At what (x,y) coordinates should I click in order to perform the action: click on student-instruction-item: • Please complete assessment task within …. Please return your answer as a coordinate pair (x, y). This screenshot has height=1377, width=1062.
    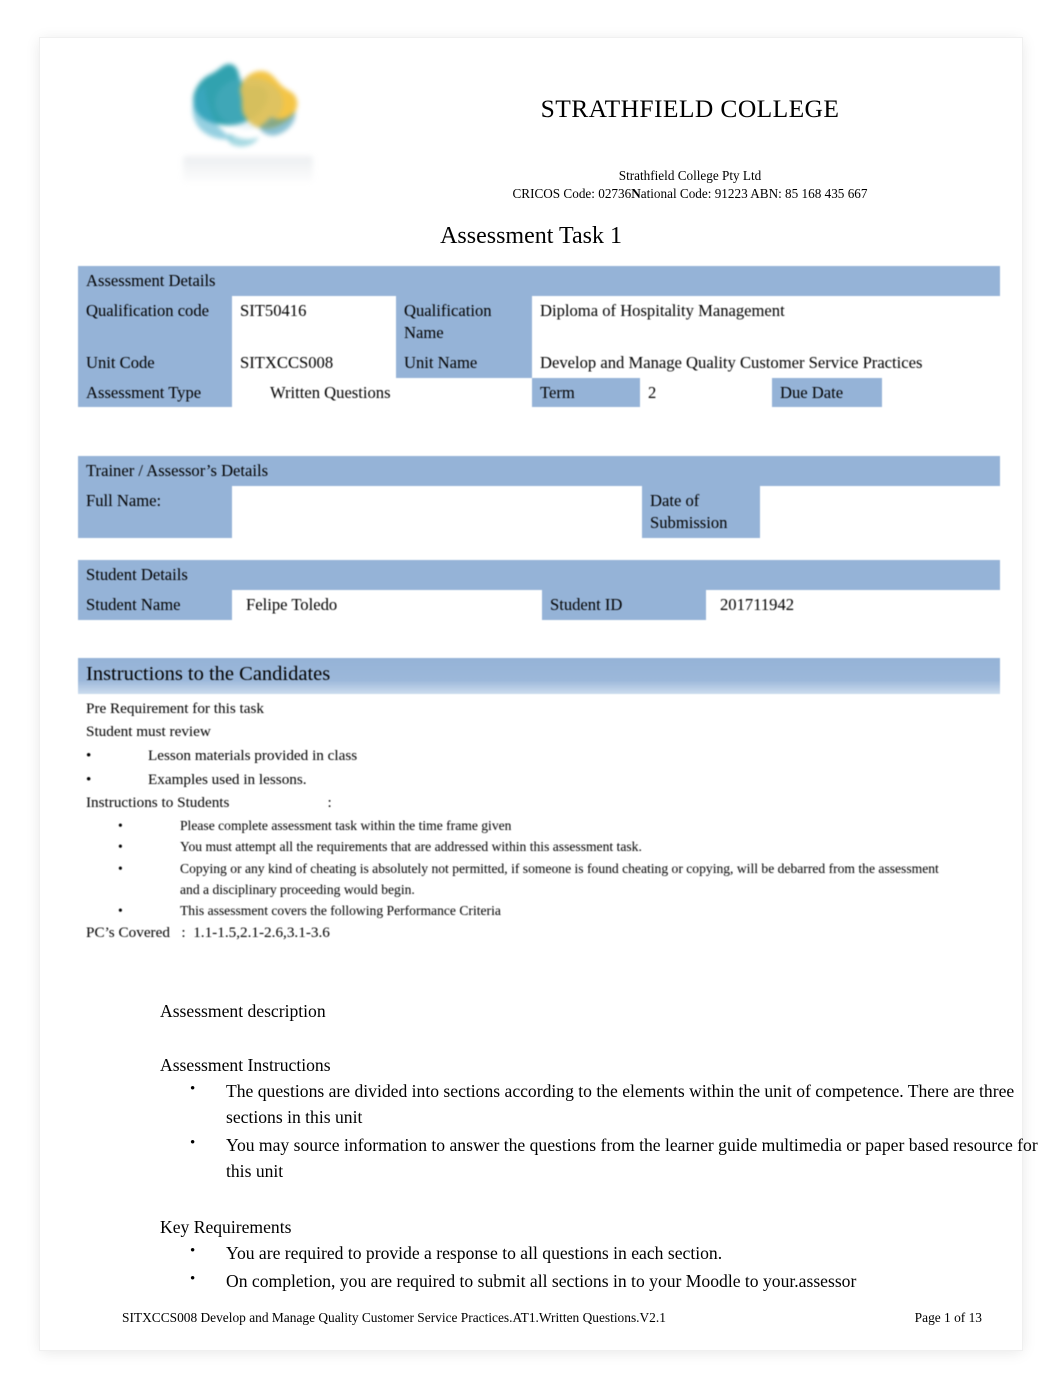
    Looking at the image, I should click on (539, 825).